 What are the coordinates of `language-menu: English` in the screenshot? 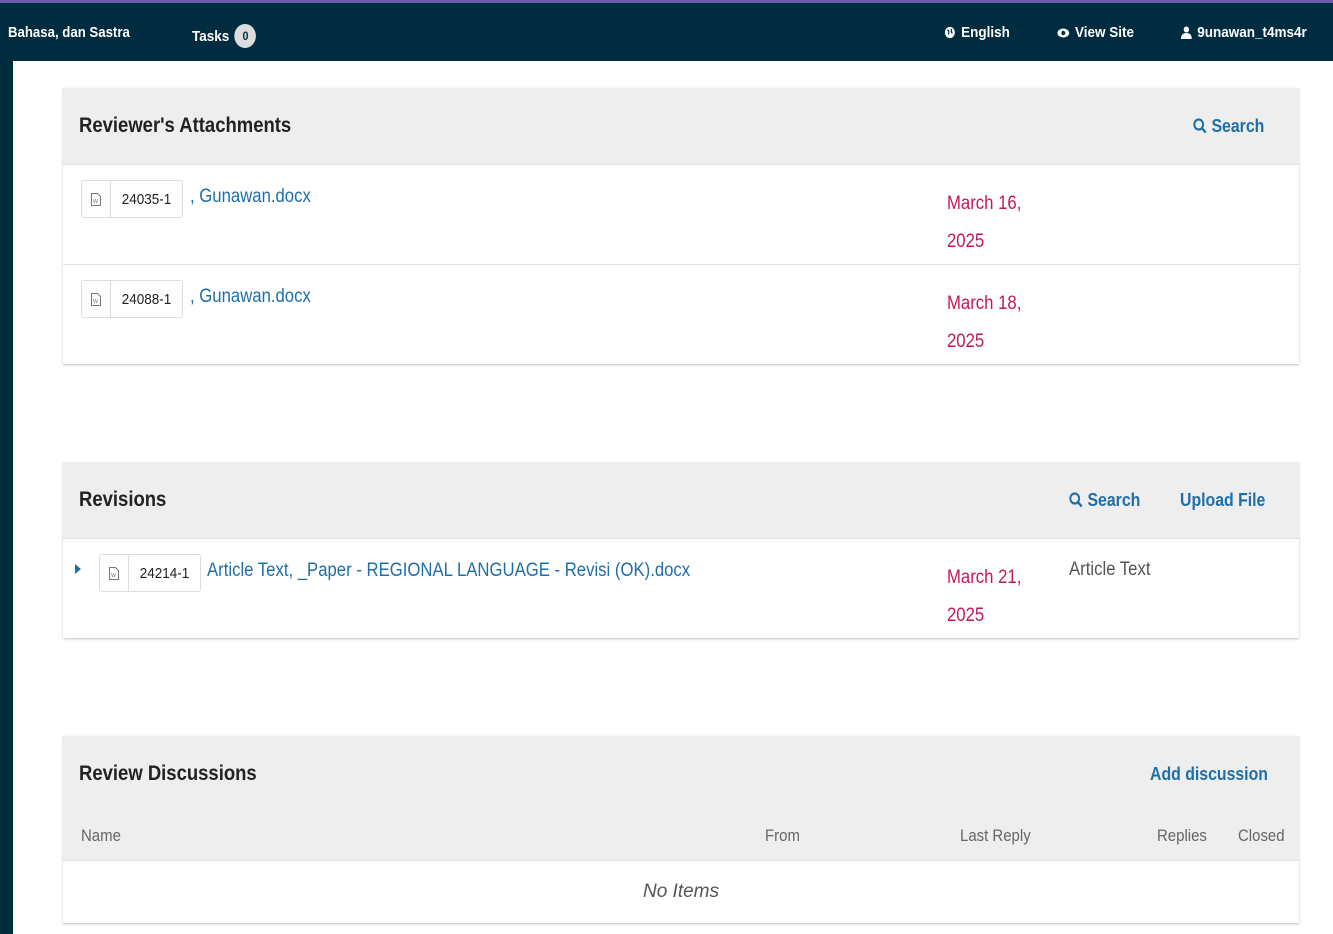 It's located at (977, 32).